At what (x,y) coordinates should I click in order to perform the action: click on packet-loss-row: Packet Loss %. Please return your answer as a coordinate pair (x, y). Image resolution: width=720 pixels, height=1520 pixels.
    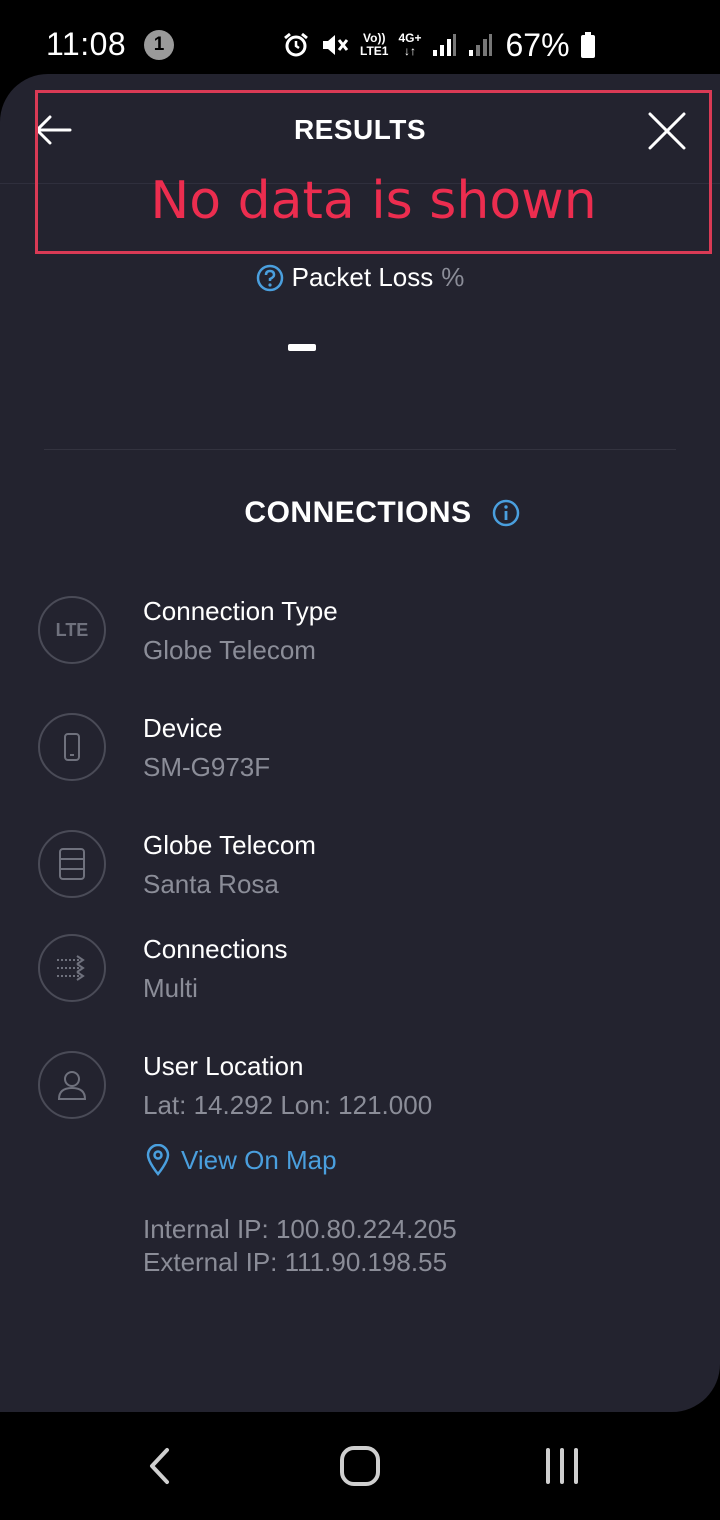
    Looking at the image, I should click on (360, 277).